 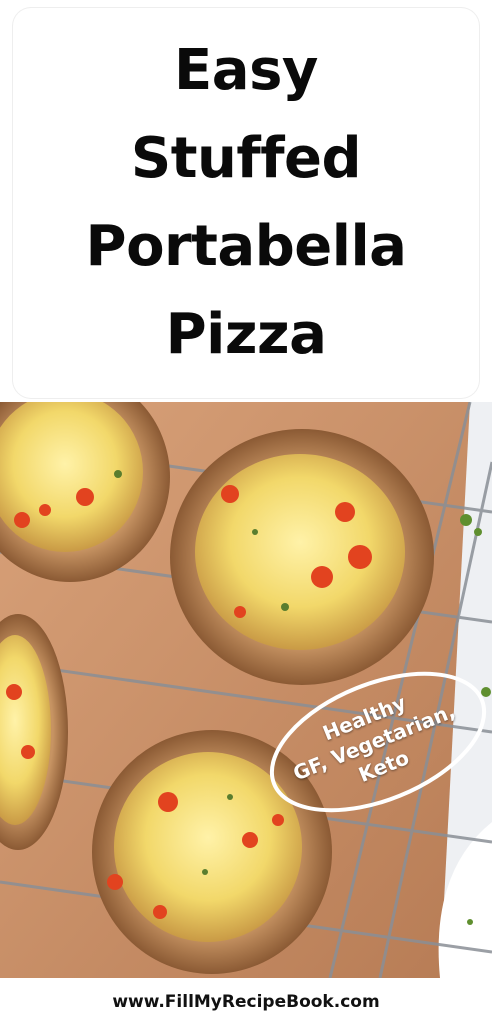 What do you see at coordinates (246, 334) in the screenshot?
I see `title-line-4: Pizza` at bounding box center [246, 334].